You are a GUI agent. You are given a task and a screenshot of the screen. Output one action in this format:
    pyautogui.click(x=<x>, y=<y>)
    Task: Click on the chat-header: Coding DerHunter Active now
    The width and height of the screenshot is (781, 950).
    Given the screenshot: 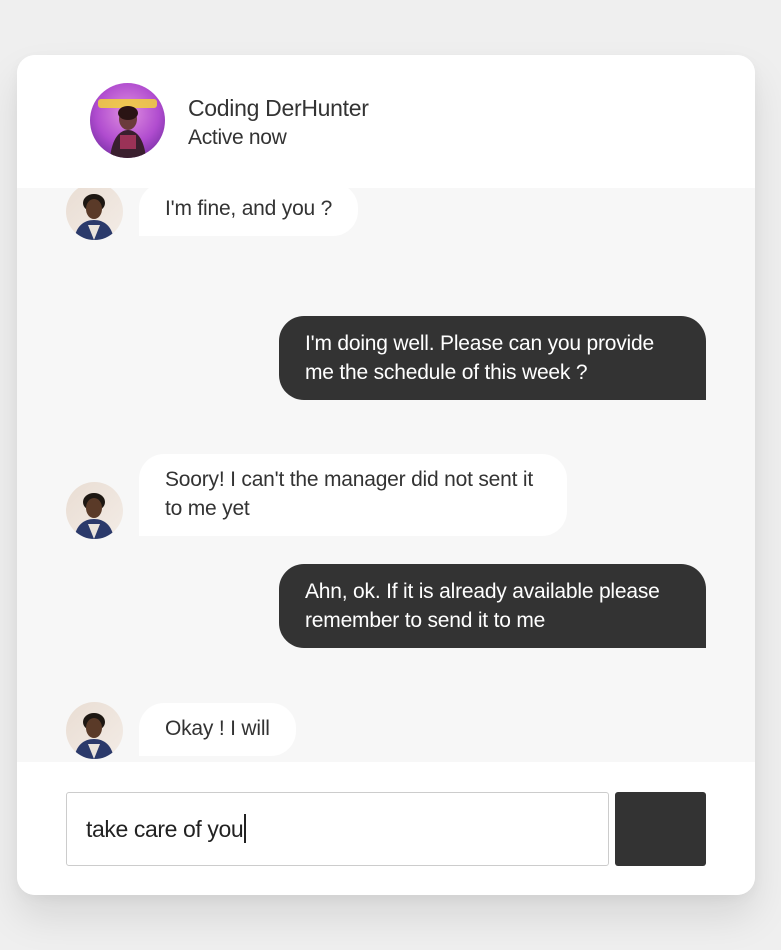 What is the action you would take?
    pyautogui.click(x=386, y=121)
    